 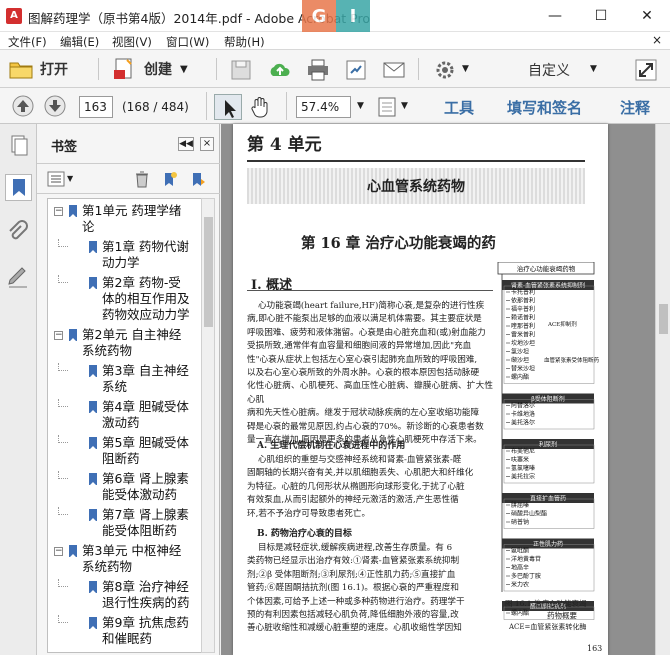 What do you see at coordinates (260, 107) in the screenshot?
I see `hand-tool-icon` at bounding box center [260, 107].